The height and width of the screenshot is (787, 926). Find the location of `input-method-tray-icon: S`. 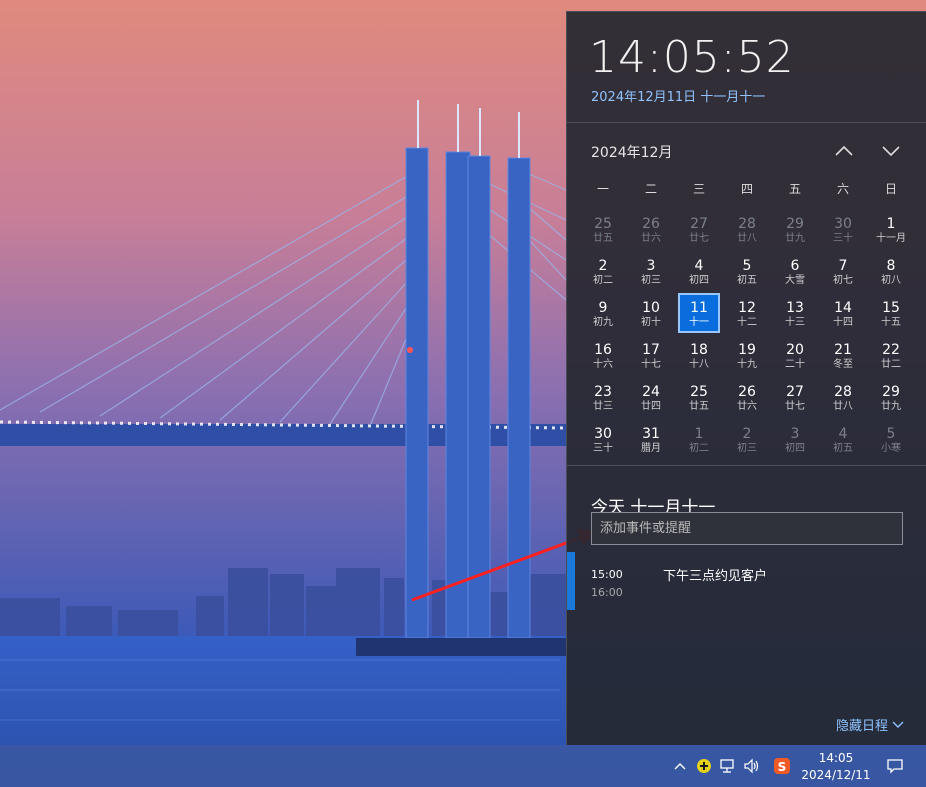

input-method-tray-icon: S is located at coordinates (782, 766).